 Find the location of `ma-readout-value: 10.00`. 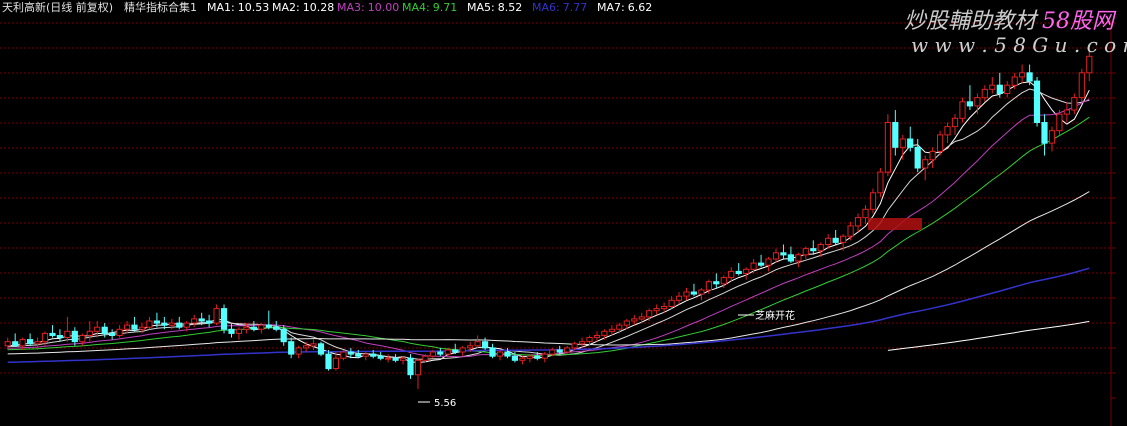

ma-readout-value: 10.00 is located at coordinates (384, 7).